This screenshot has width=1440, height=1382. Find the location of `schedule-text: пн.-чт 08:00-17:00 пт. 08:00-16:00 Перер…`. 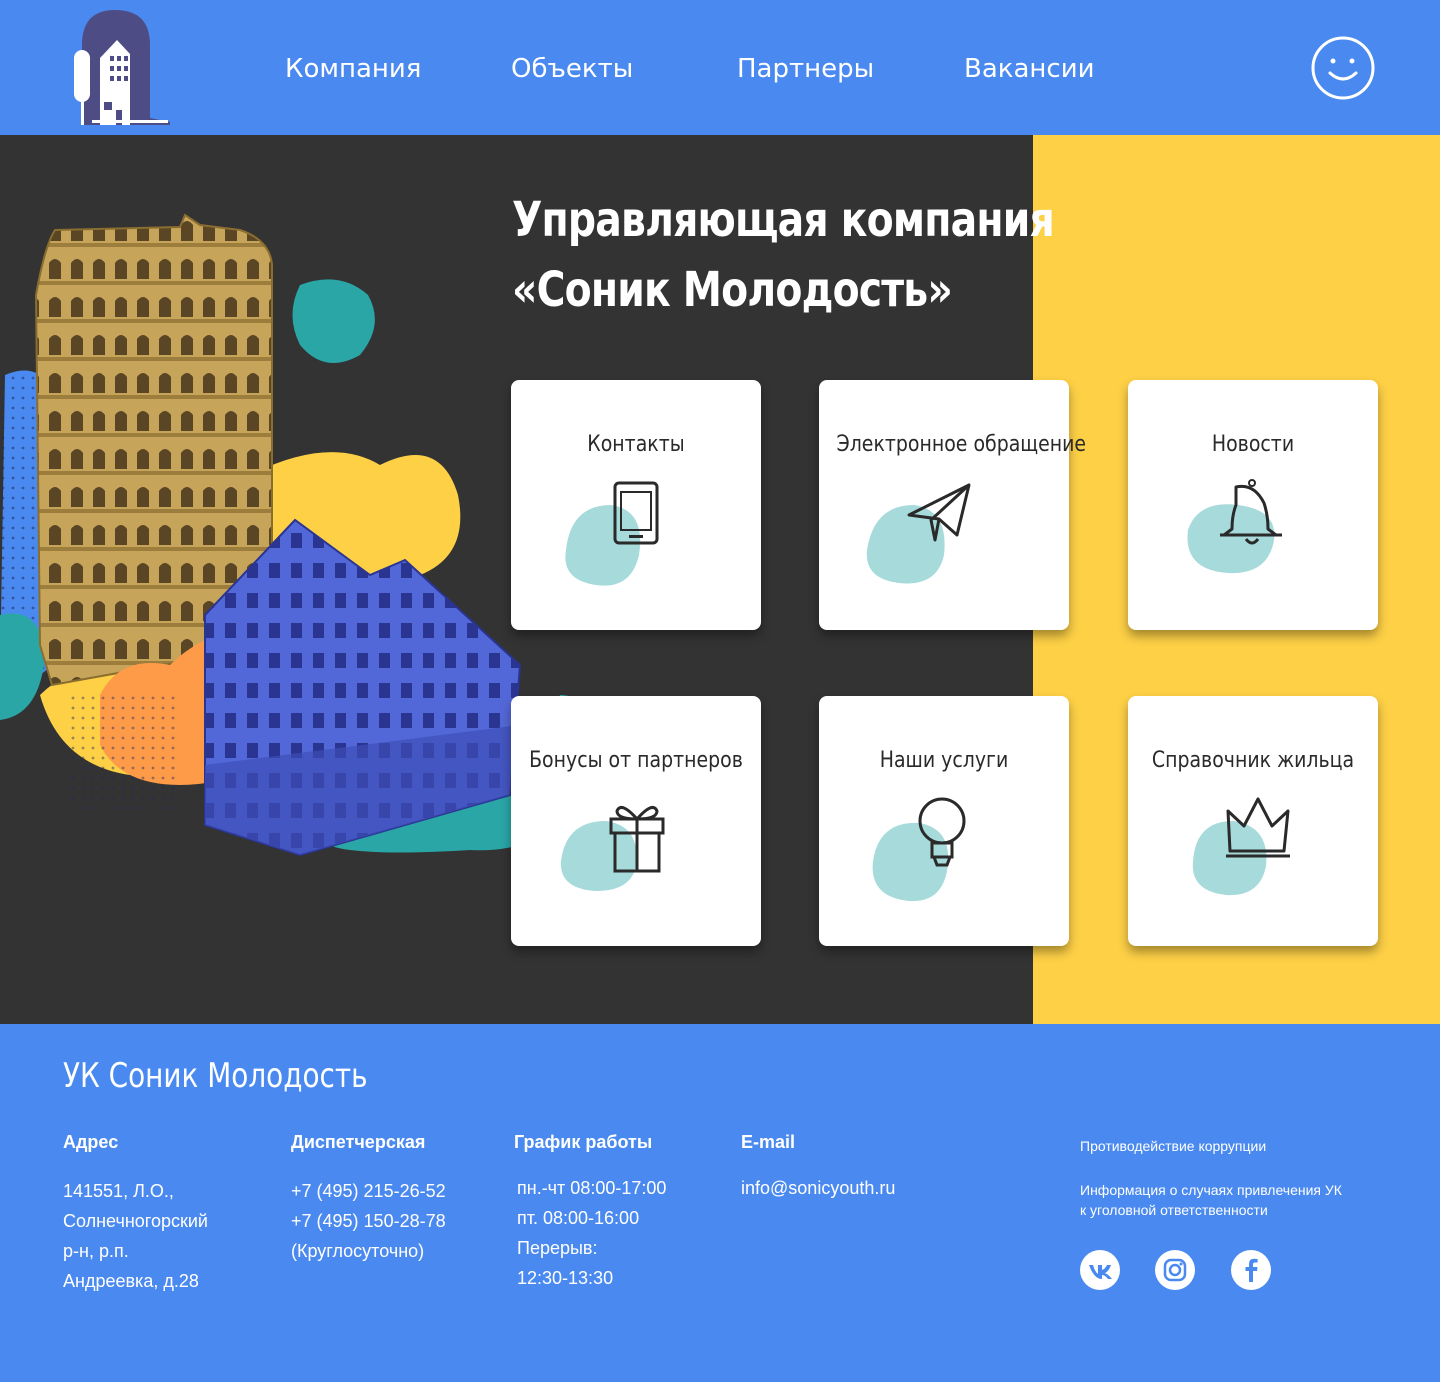

schedule-text: пн.-чт 08:00-17:00 пт. 08:00-16:00 Перер… is located at coordinates (592, 1233).